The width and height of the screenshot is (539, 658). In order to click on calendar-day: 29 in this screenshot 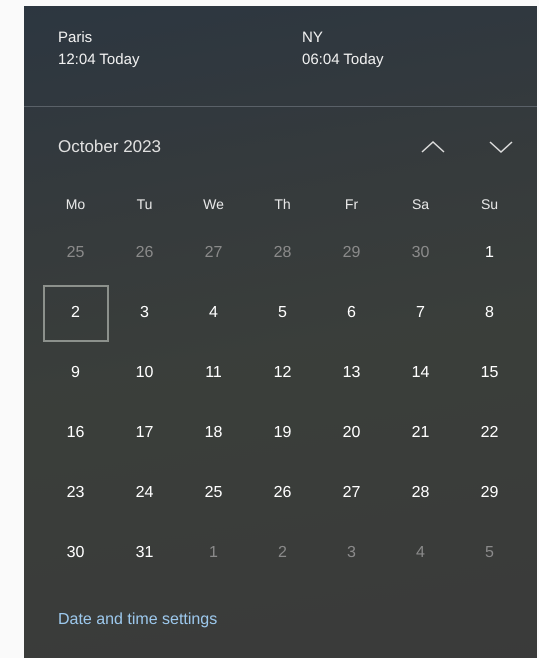, I will do `click(489, 493)`.